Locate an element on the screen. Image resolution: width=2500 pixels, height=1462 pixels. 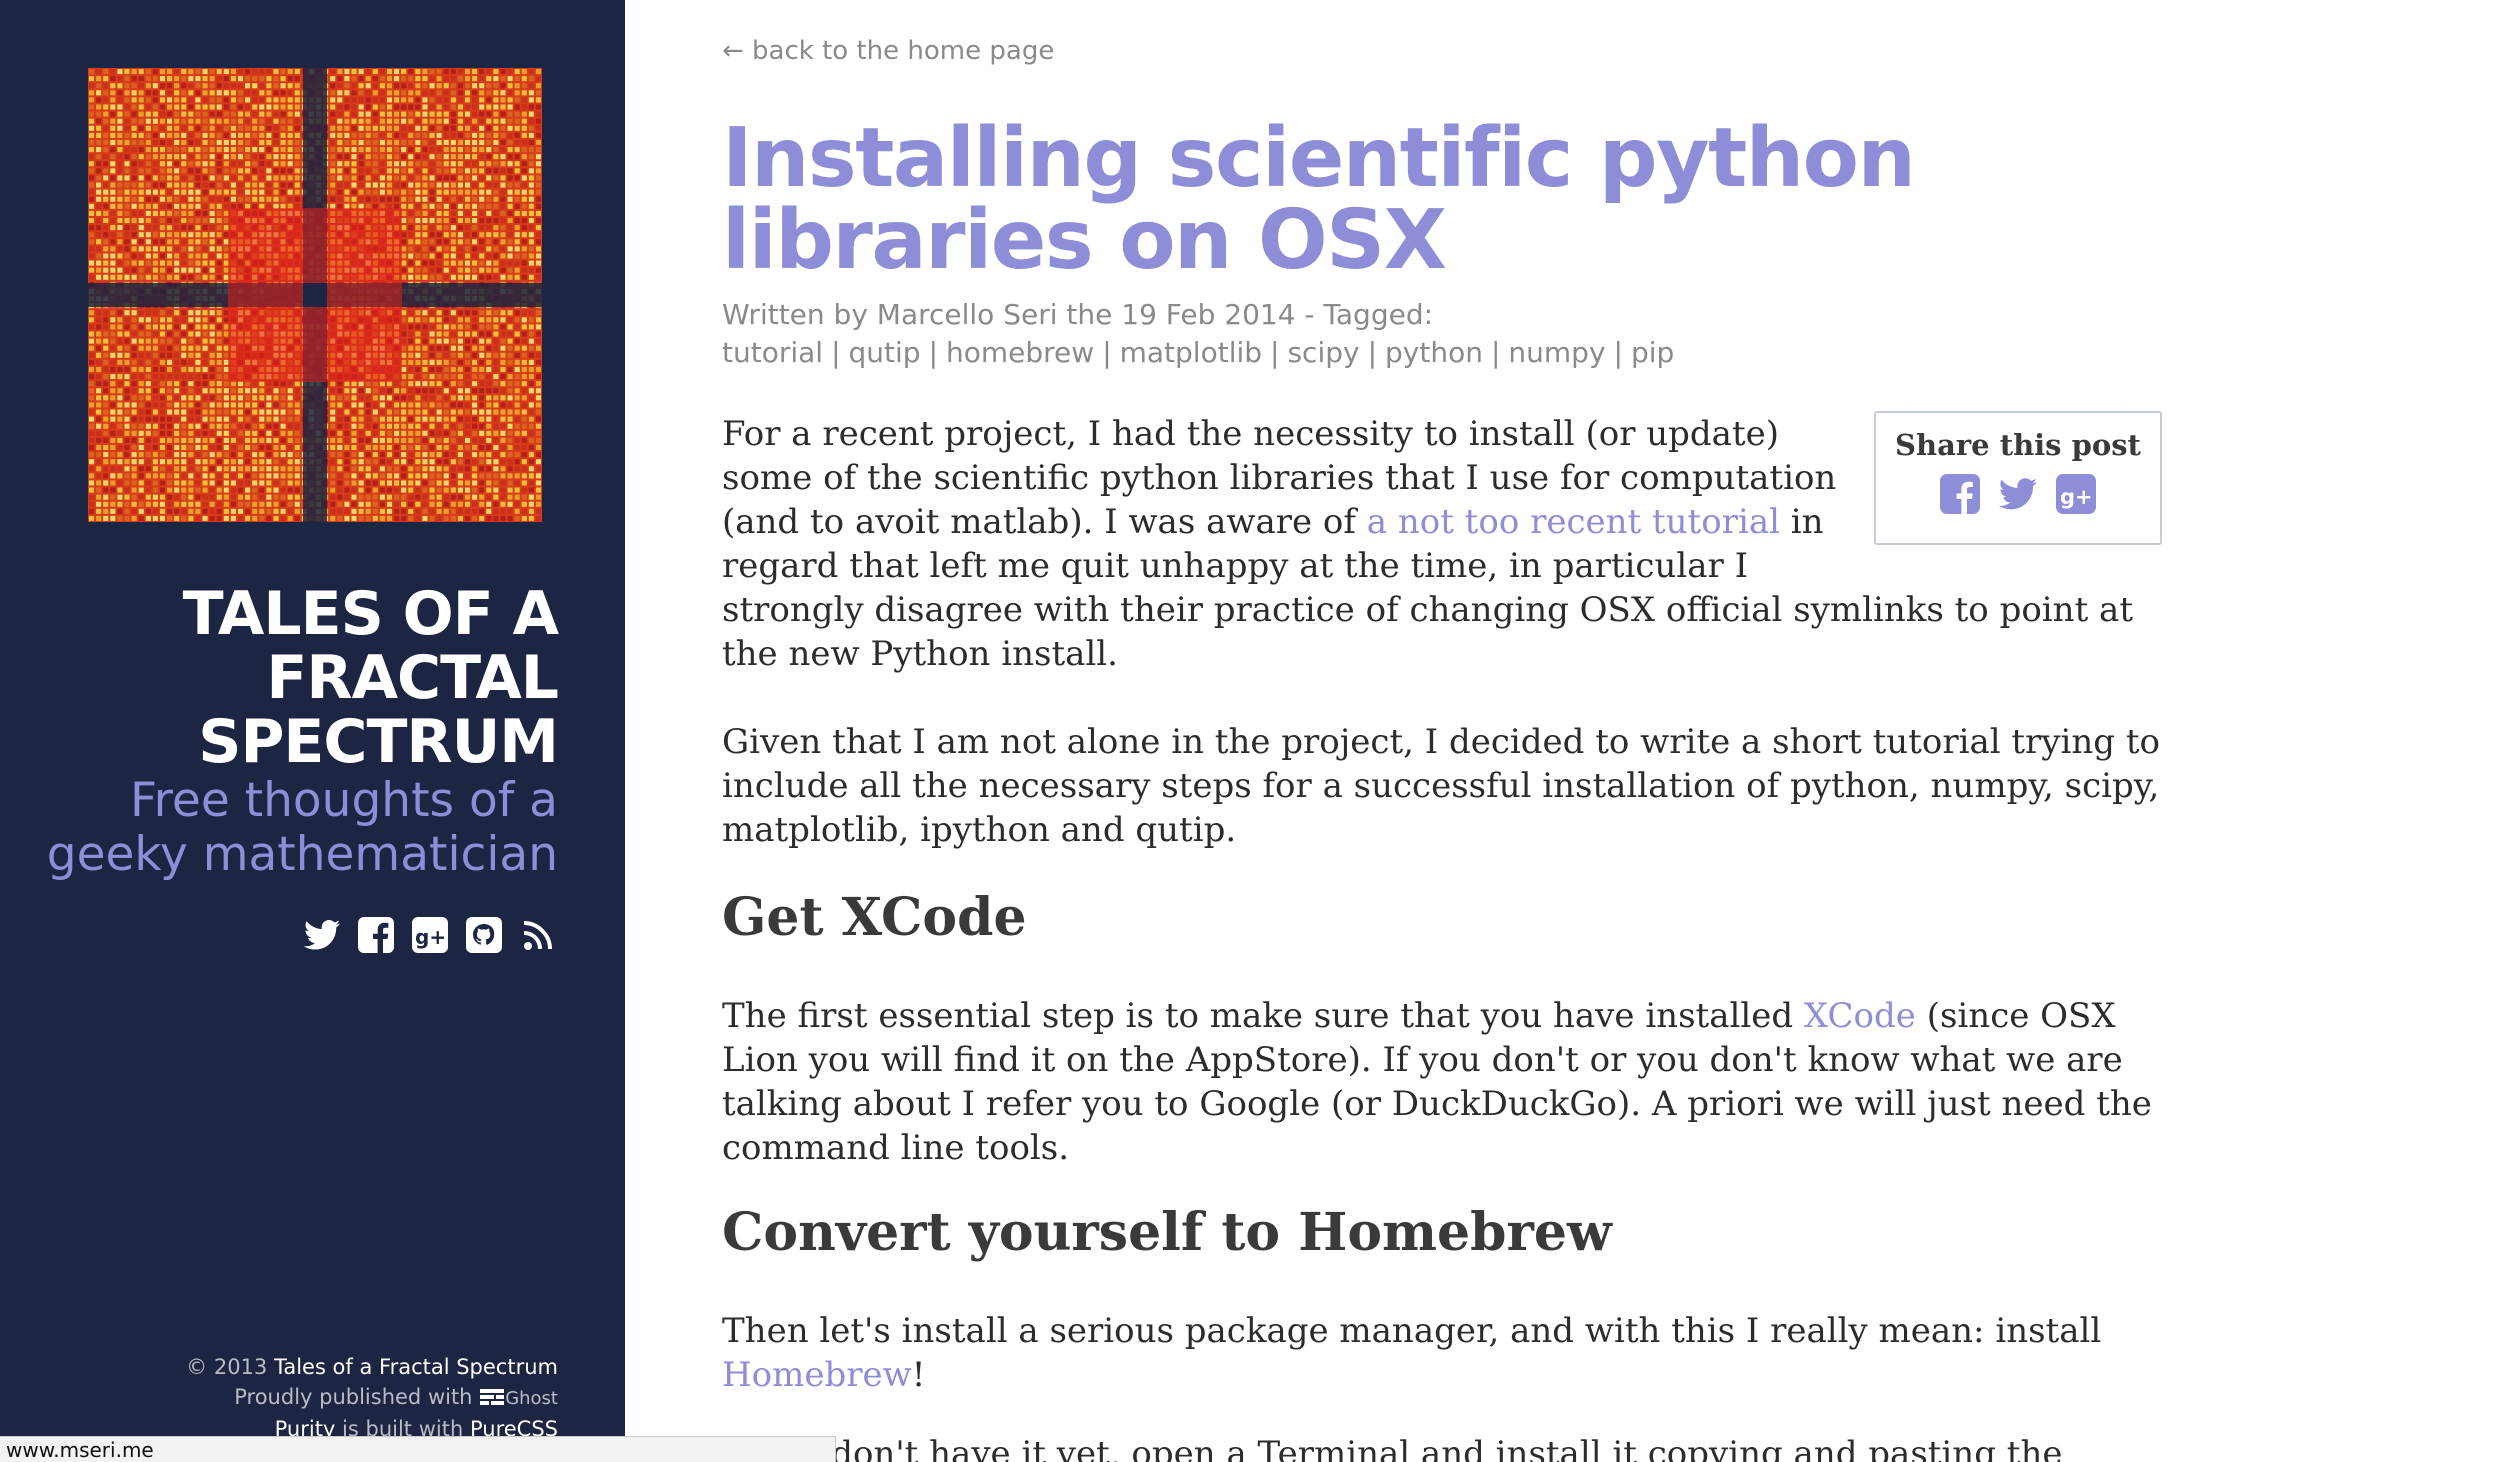
share-icons: g+ is located at coordinates (2018, 494).